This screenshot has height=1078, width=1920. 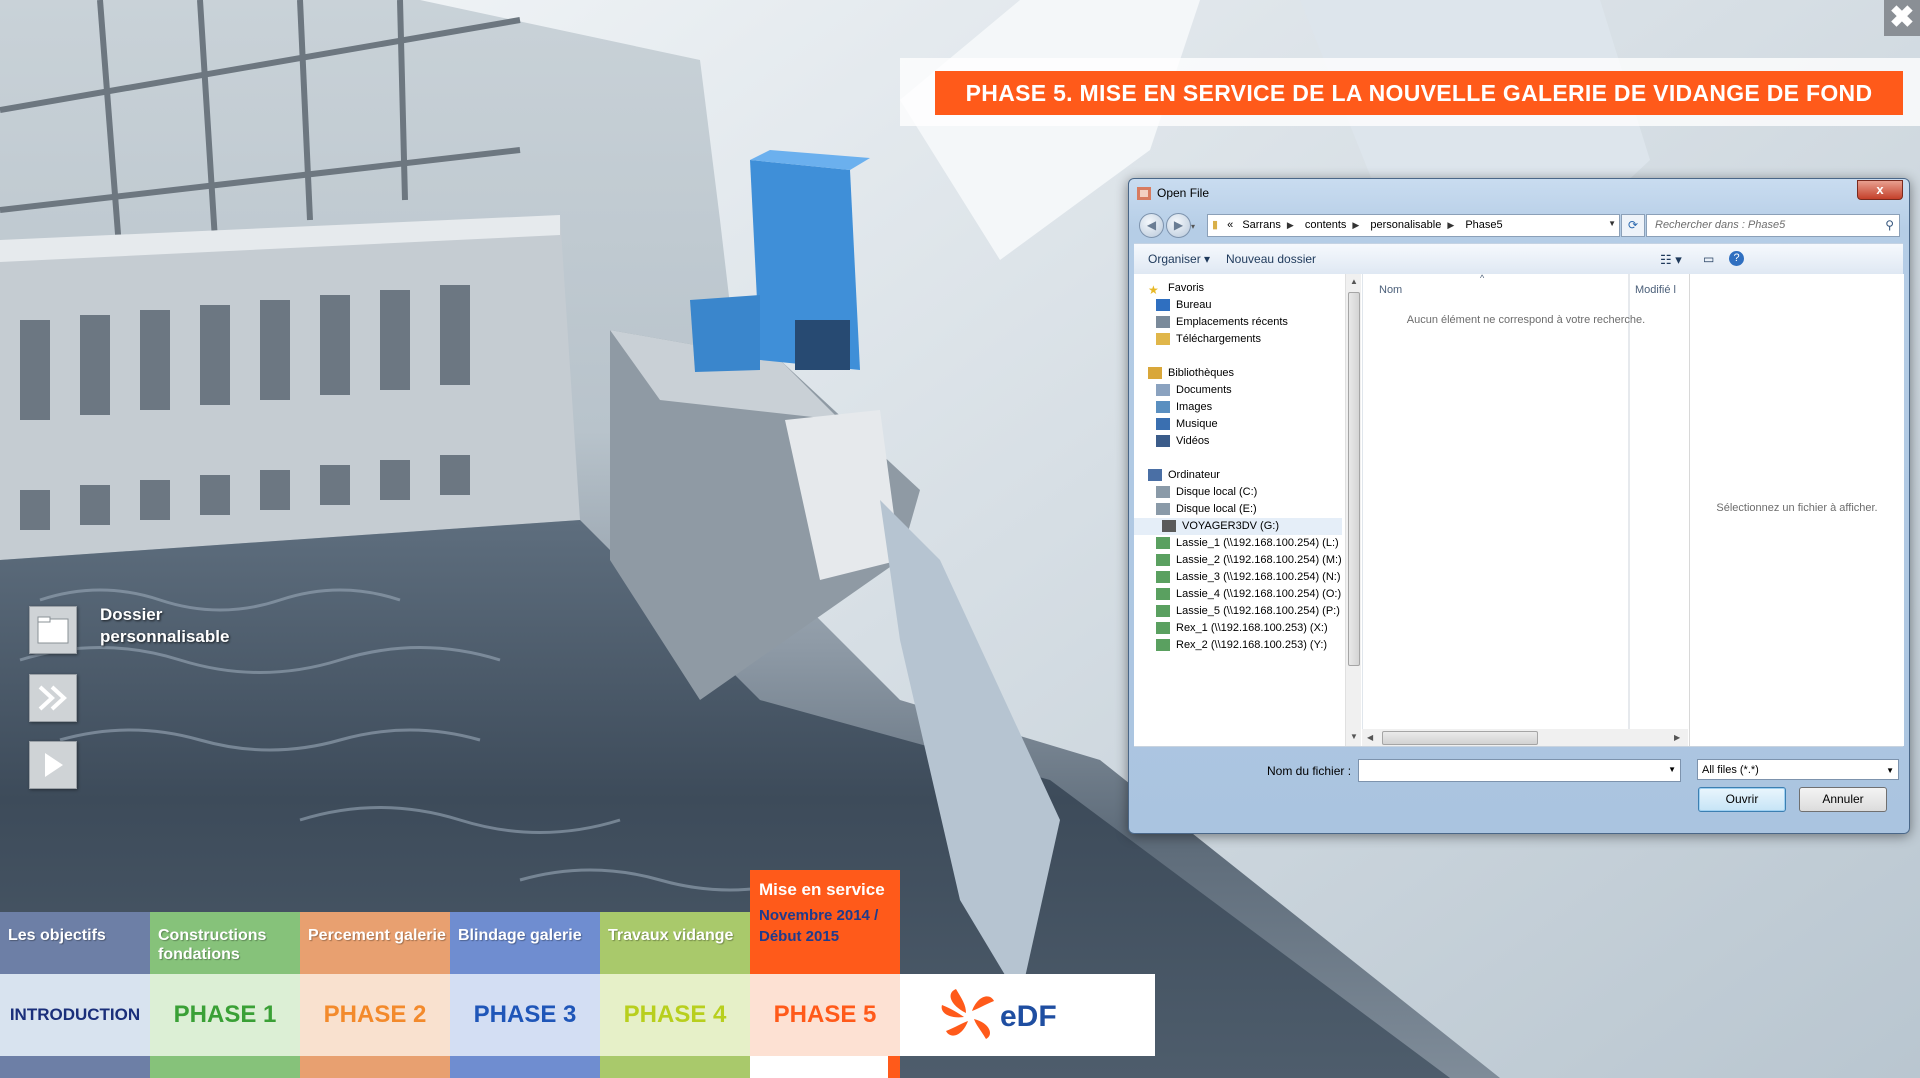 I want to click on downloads-icon, so click(x=1163, y=339).